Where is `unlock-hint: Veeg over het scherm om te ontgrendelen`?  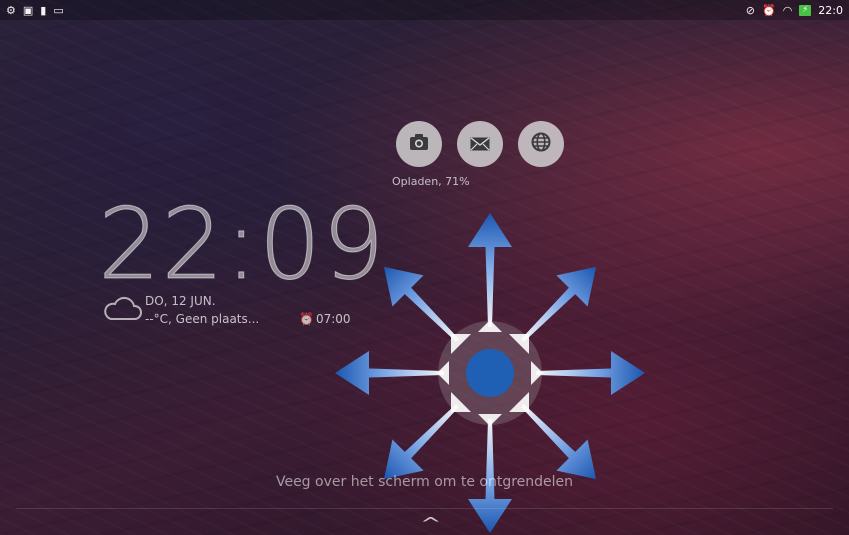
unlock-hint: Veeg over het scherm om te ontgrendelen is located at coordinates (424, 482).